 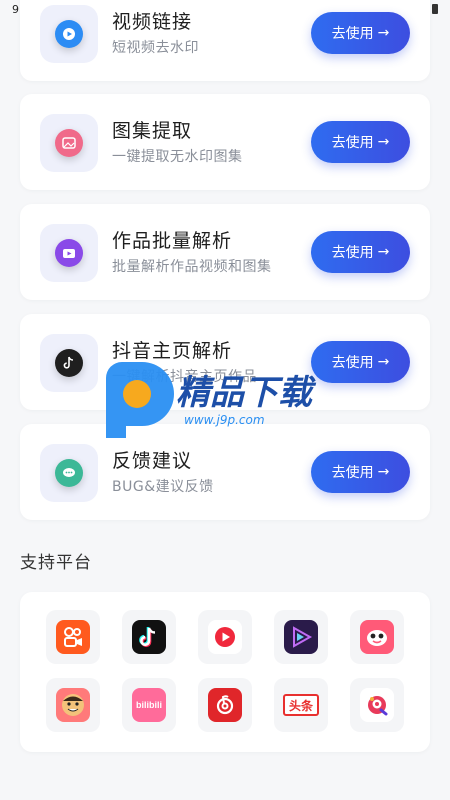 What do you see at coordinates (155, 48) in the screenshot?
I see `feature-desc: 短视频去水印` at bounding box center [155, 48].